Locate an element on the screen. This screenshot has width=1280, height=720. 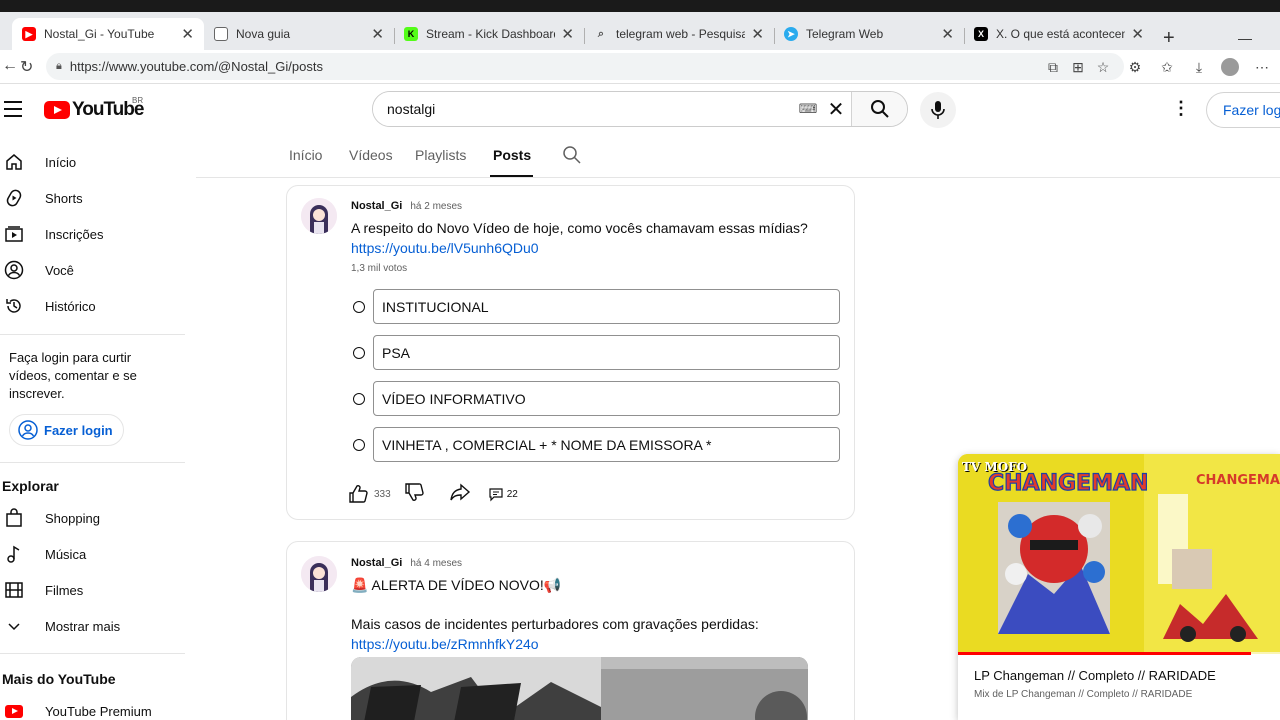
post-header: Nostal_Gi há 2 meses is located at coordinates (406, 206).